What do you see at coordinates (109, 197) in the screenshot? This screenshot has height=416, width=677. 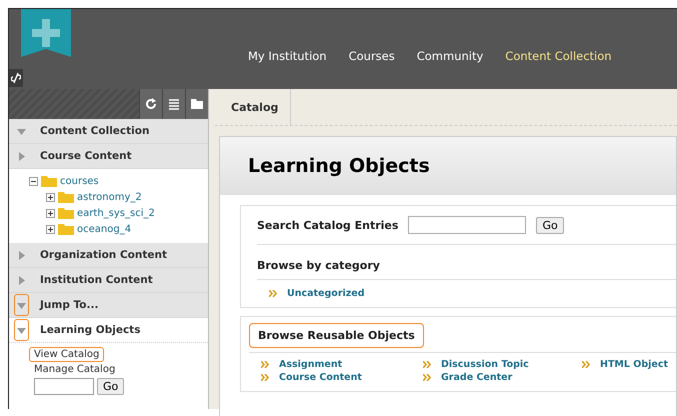 I see `folder-link: astronomy_2` at bounding box center [109, 197].